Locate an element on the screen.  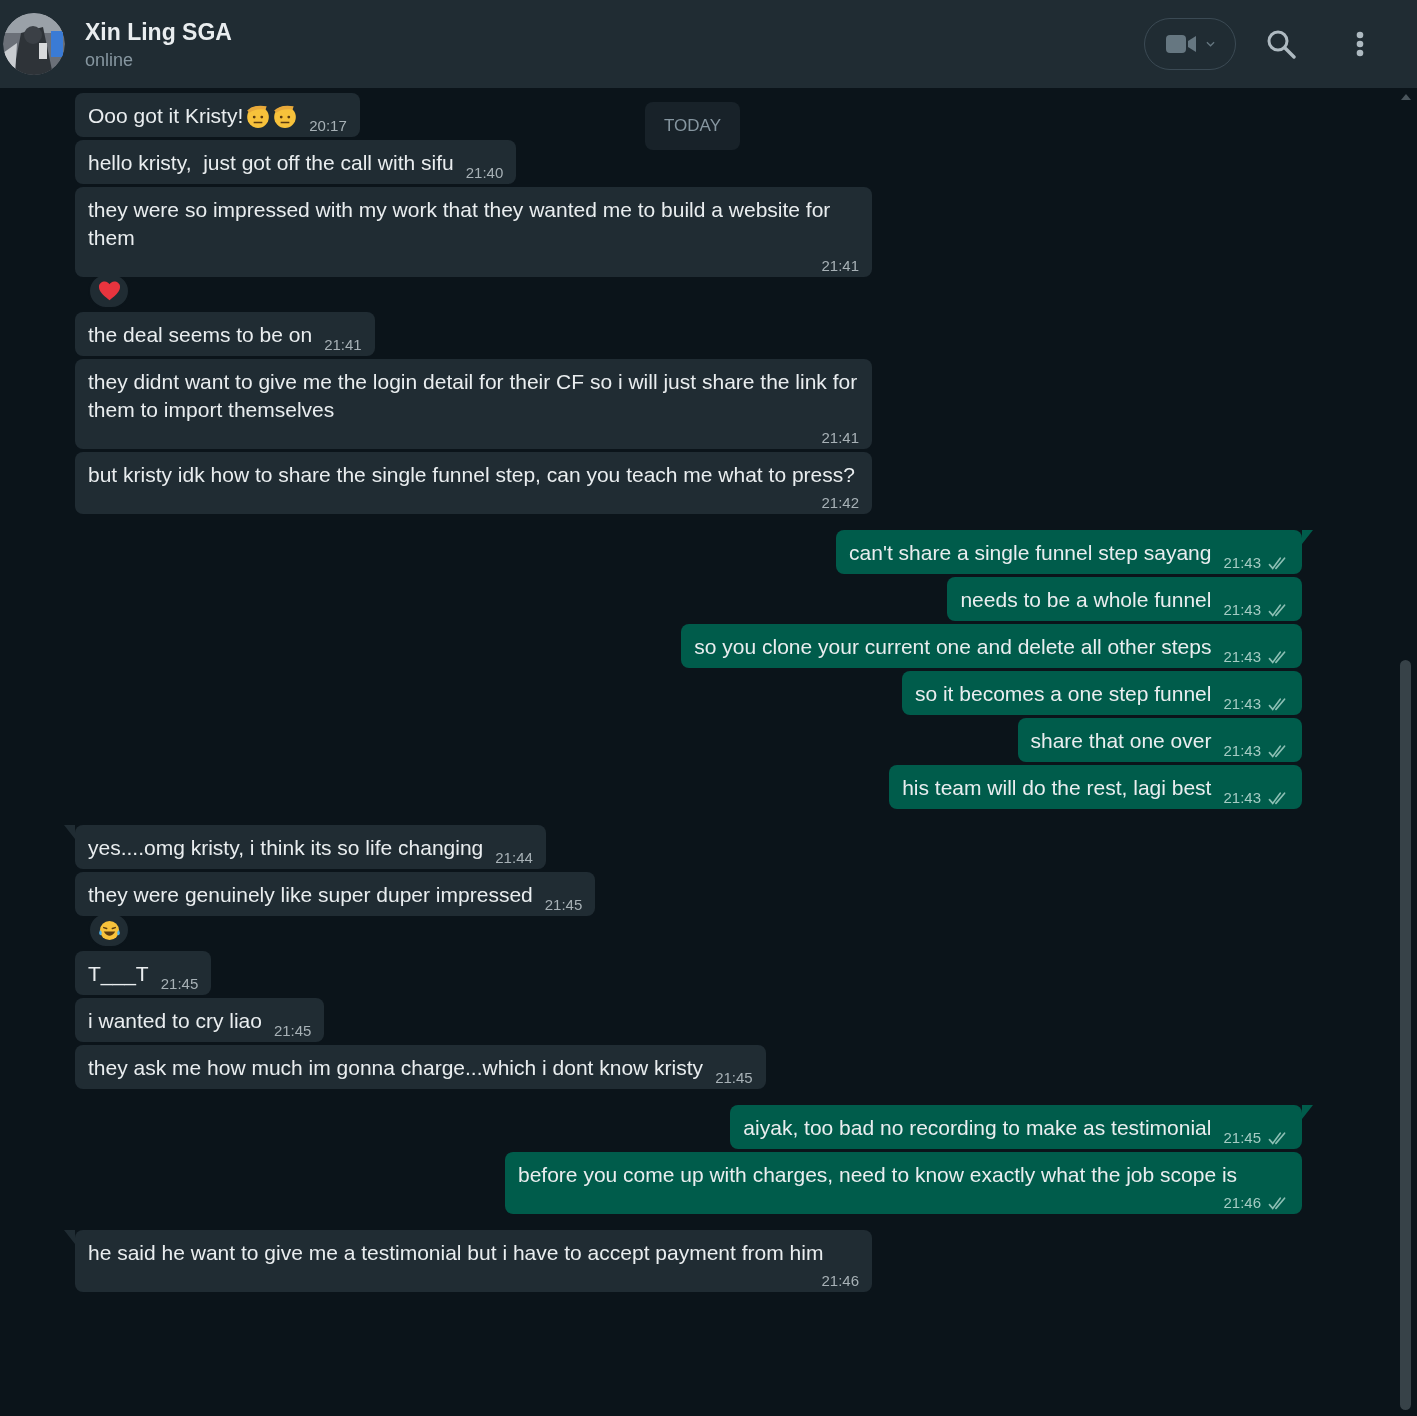
message-text: so you clone your current one and delete all other steps is located at coordinates (953, 647).